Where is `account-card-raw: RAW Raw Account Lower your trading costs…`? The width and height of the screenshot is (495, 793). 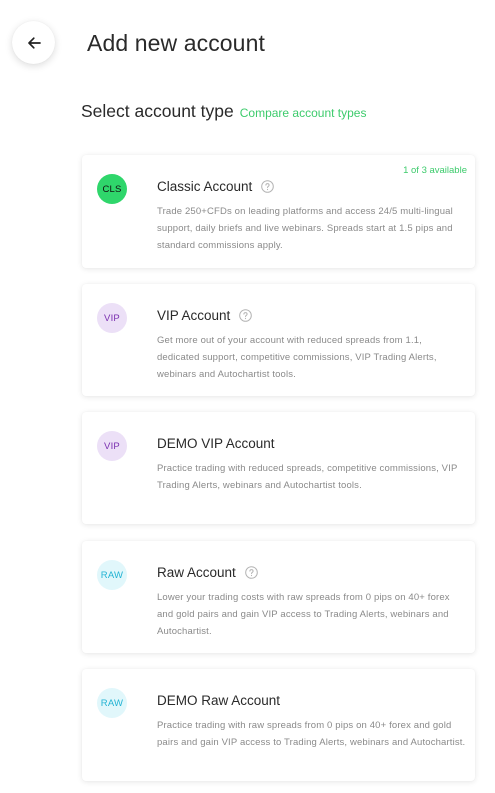 account-card-raw: RAW Raw Account Lower your trading costs… is located at coordinates (278, 597).